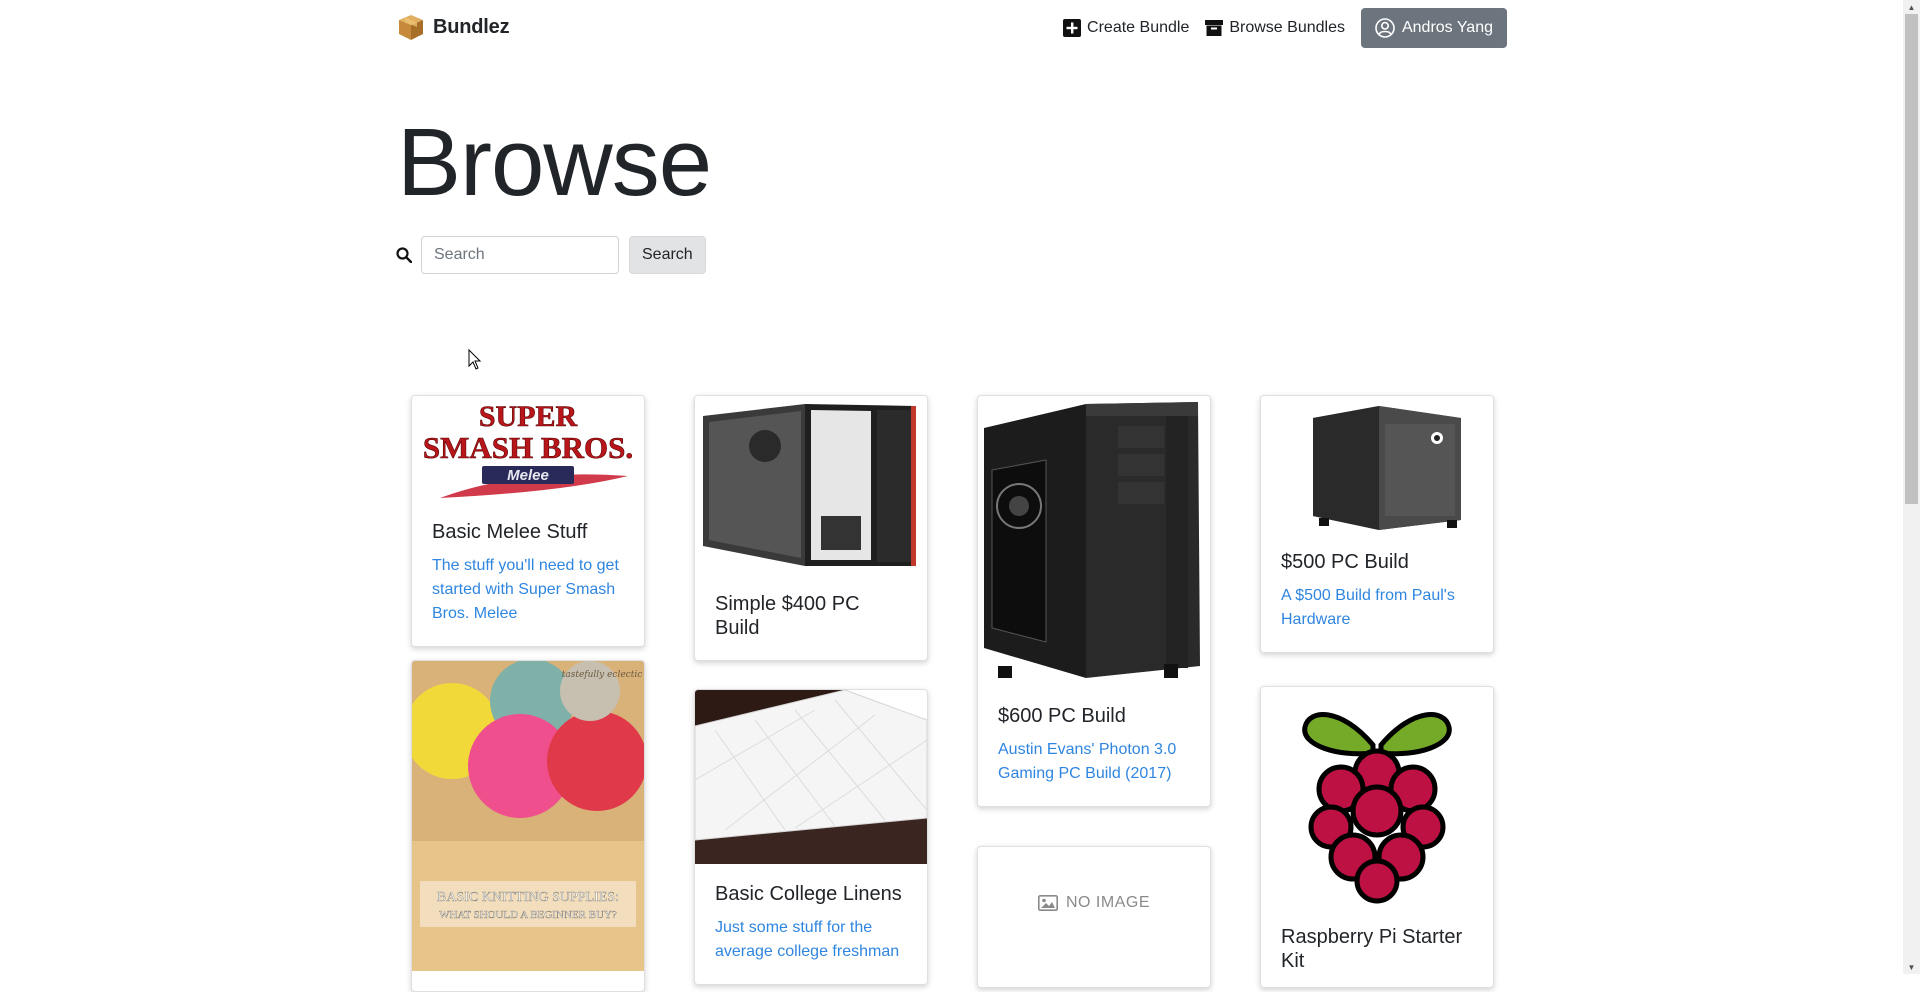 This screenshot has height=992, width=1920. Describe the element at coordinates (1385, 28) in the screenshot. I see `user-circle-icon` at that location.